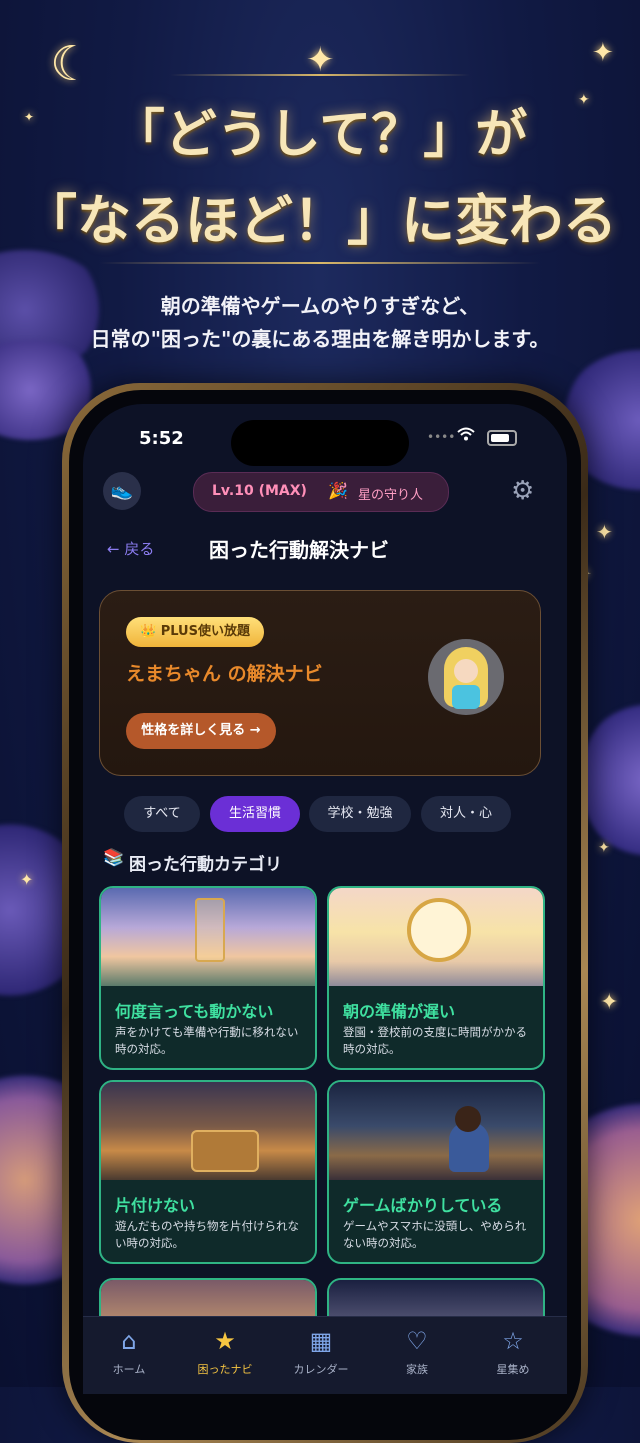  What do you see at coordinates (194, 1011) in the screenshot?
I see `category-title: 何度言っても動かない` at bounding box center [194, 1011].